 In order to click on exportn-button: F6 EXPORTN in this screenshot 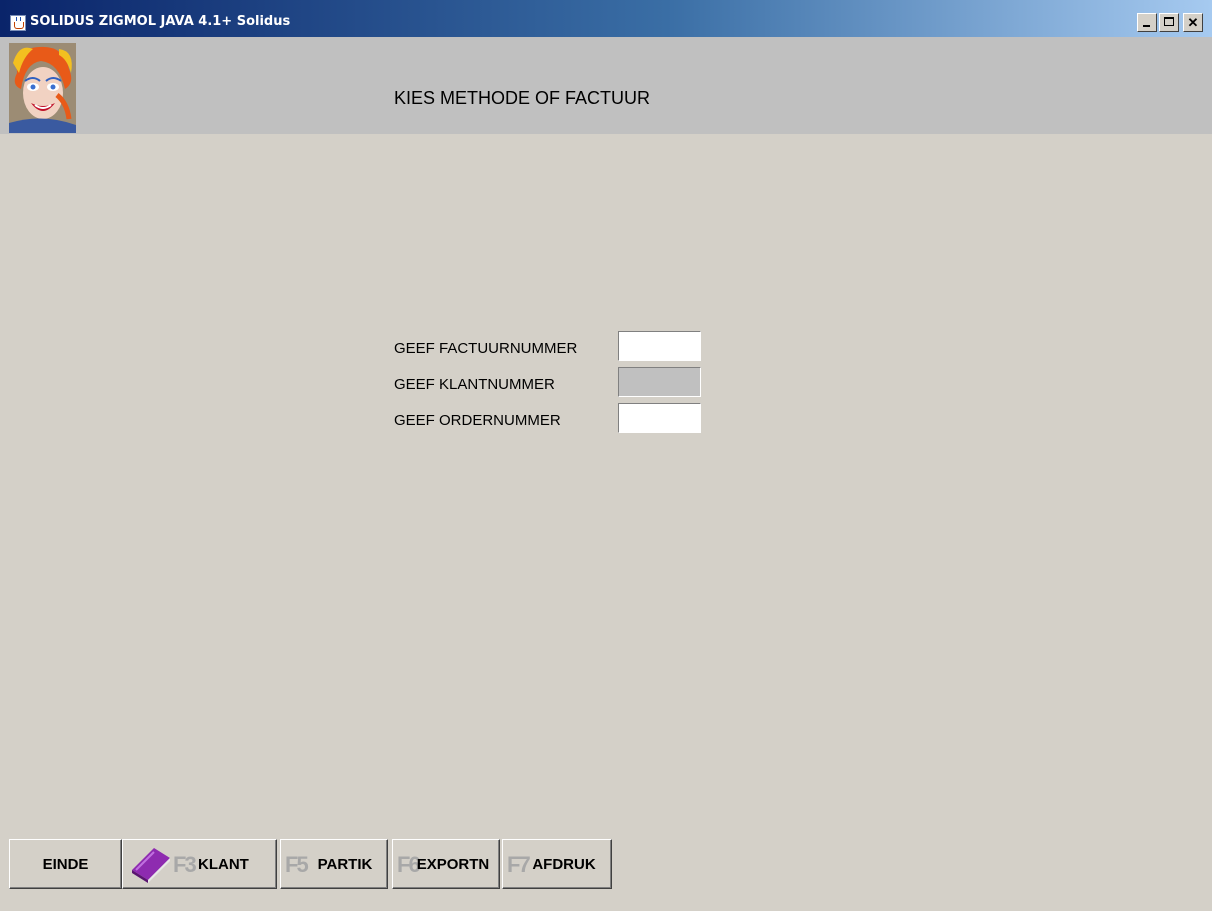, I will do `click(446, 864)`.